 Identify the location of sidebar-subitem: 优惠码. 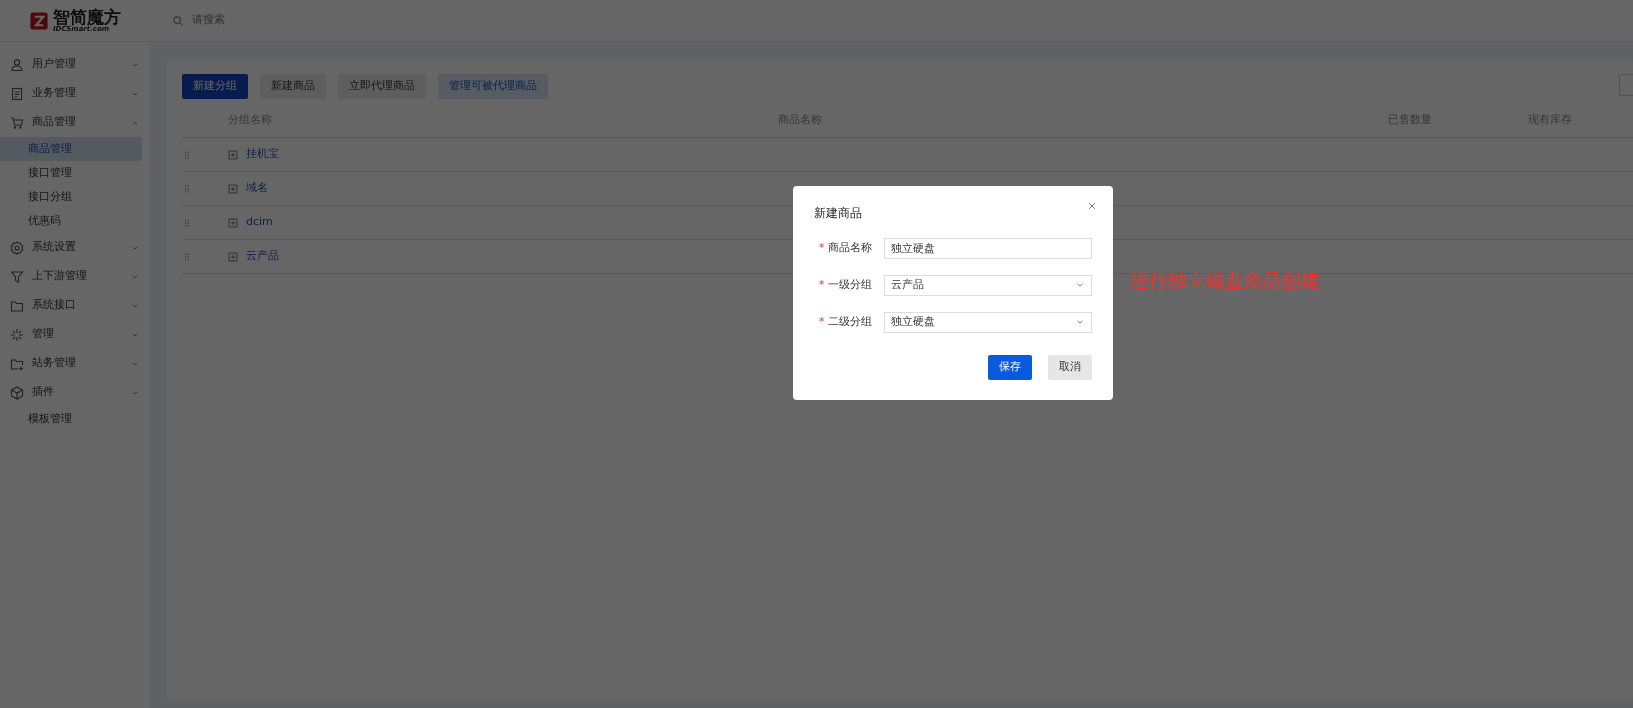
(71, 221).